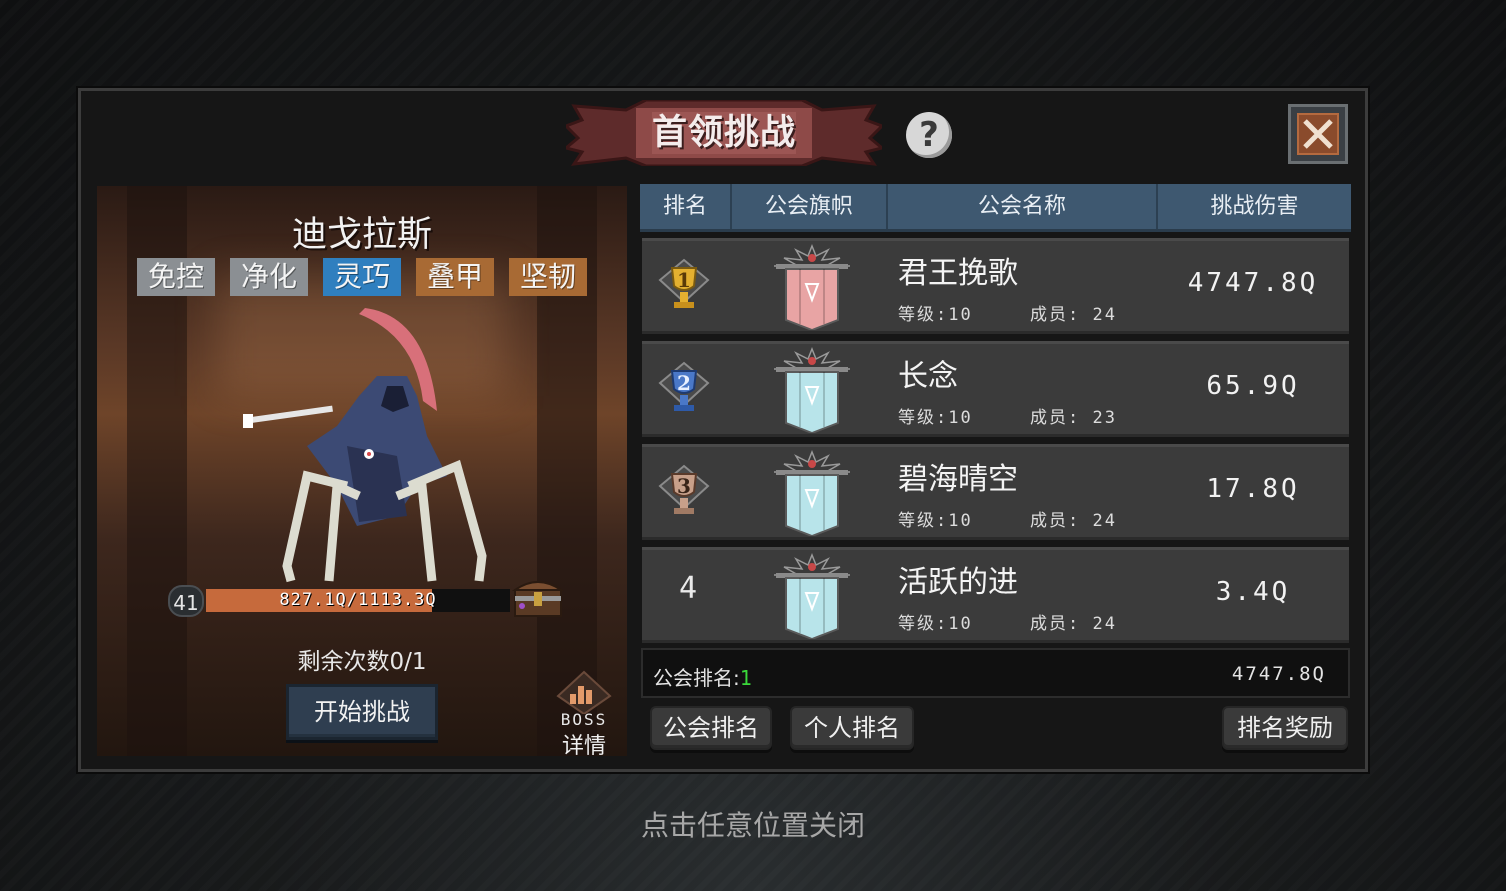  What do you see at coordinates (538, 597) in the screenshot?
I see `treasure-chest-icon` at bounding box center [538, 597].